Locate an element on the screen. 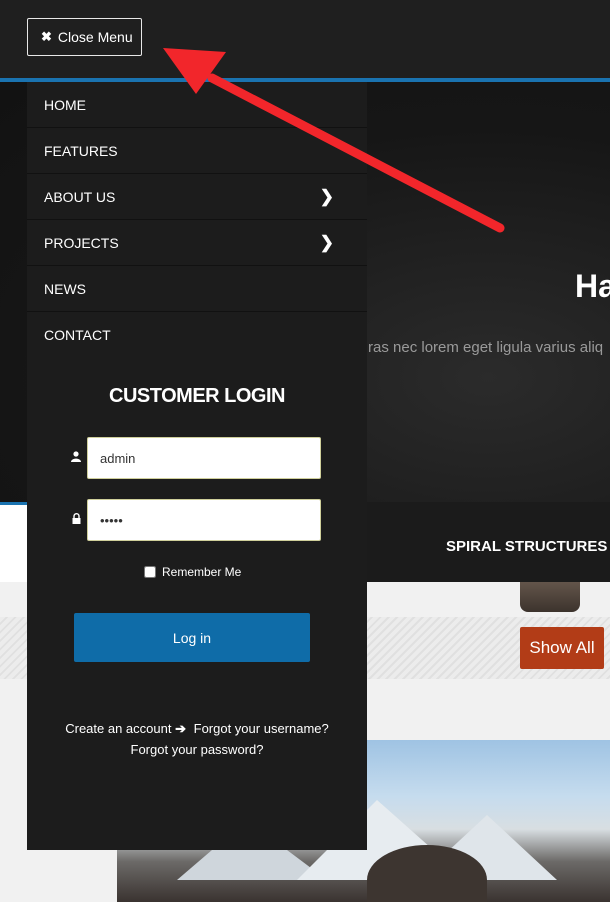  login-button: Log in is located at coordinates (192, 637).